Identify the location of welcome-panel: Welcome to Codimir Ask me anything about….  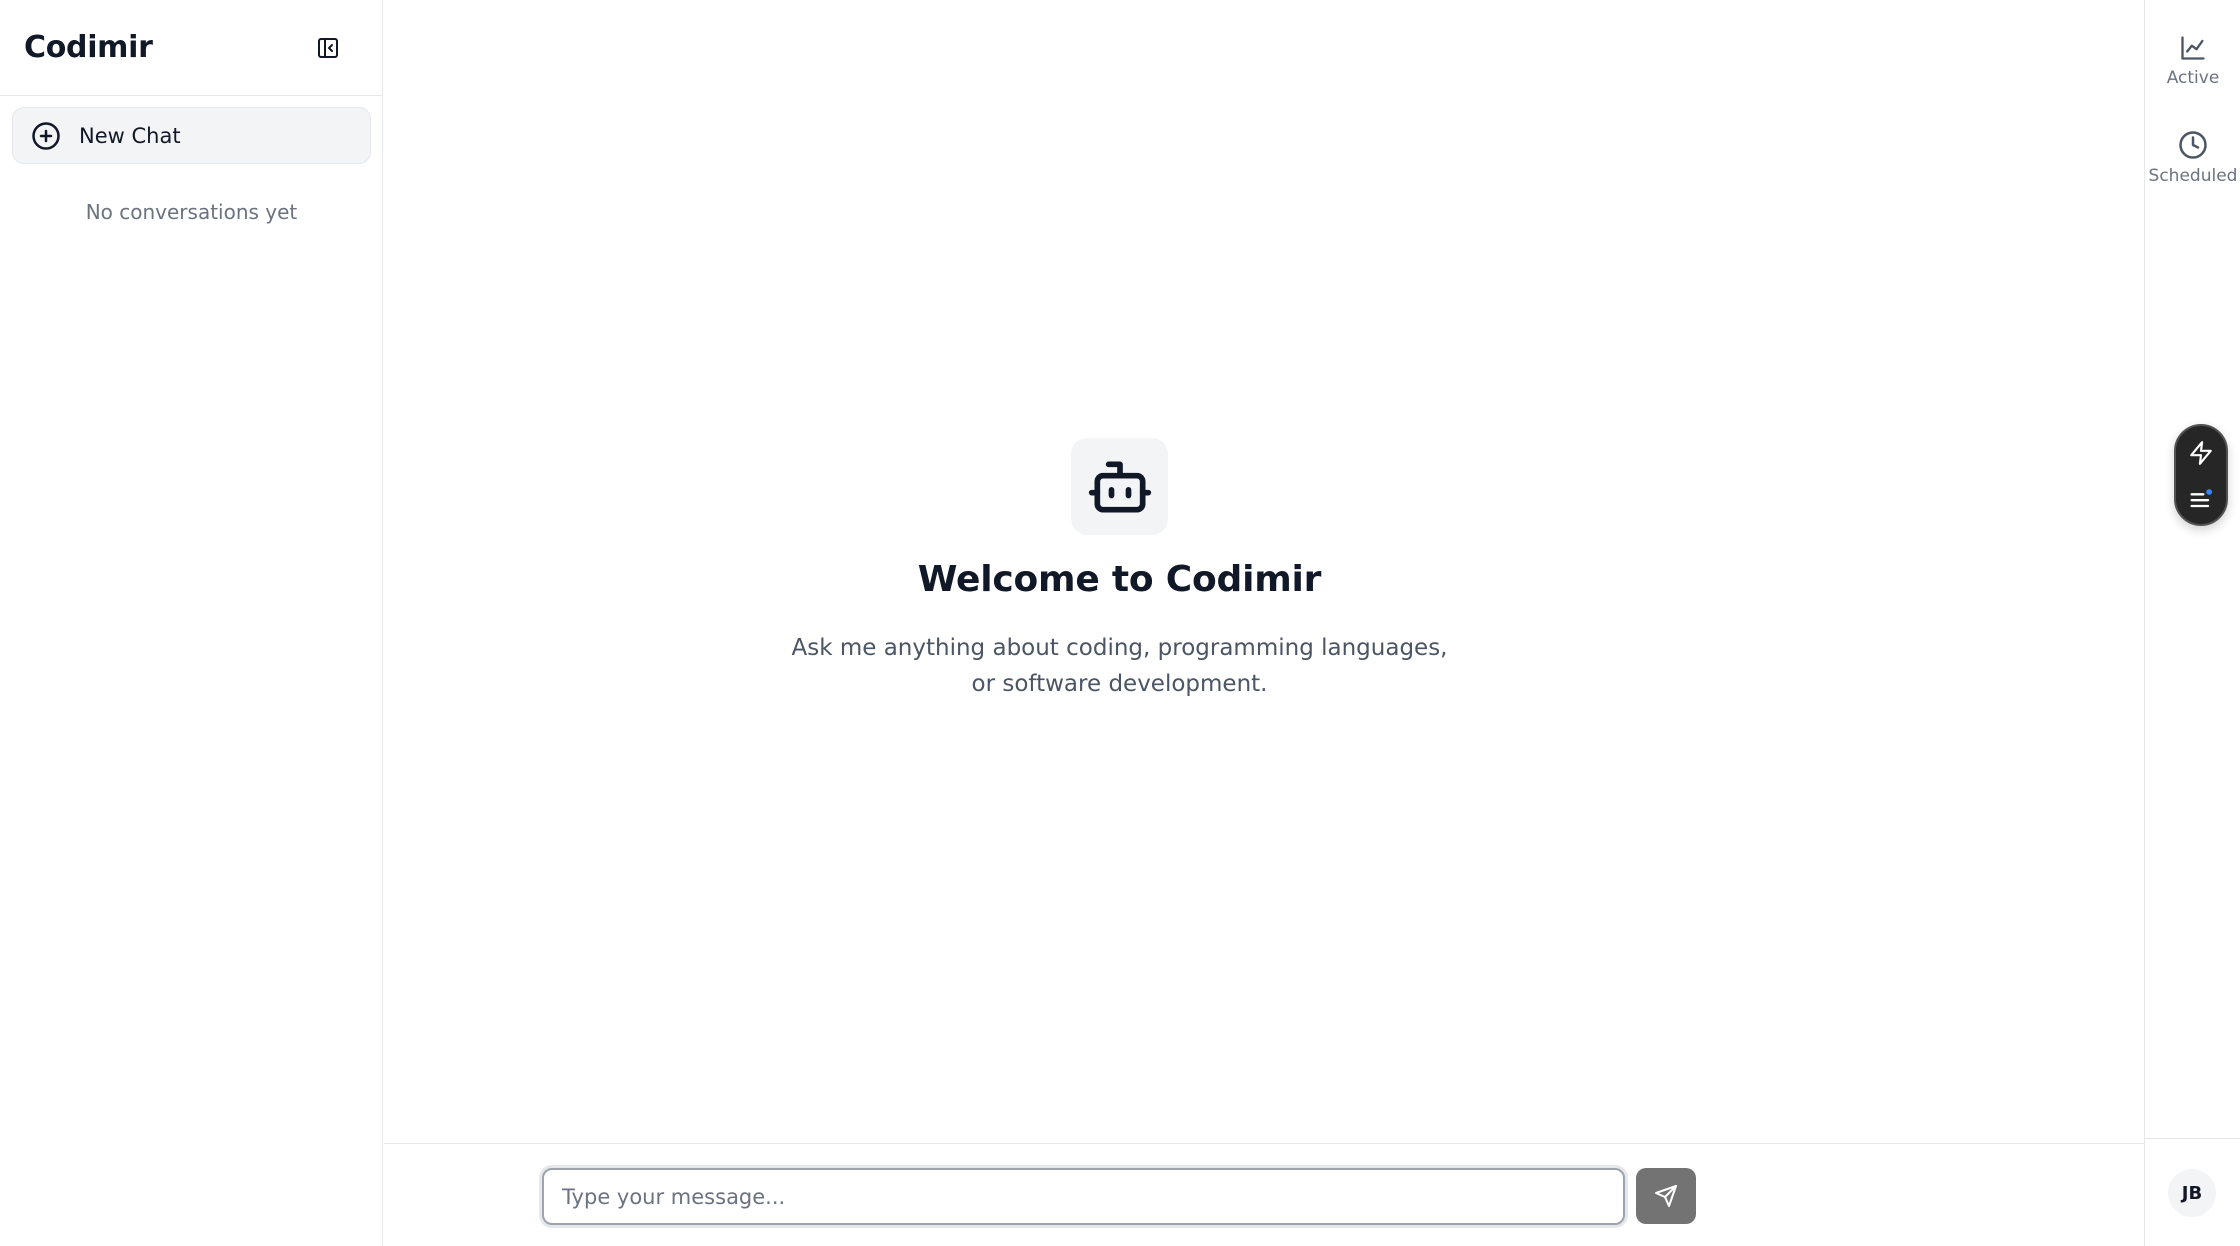
(1119, 570).